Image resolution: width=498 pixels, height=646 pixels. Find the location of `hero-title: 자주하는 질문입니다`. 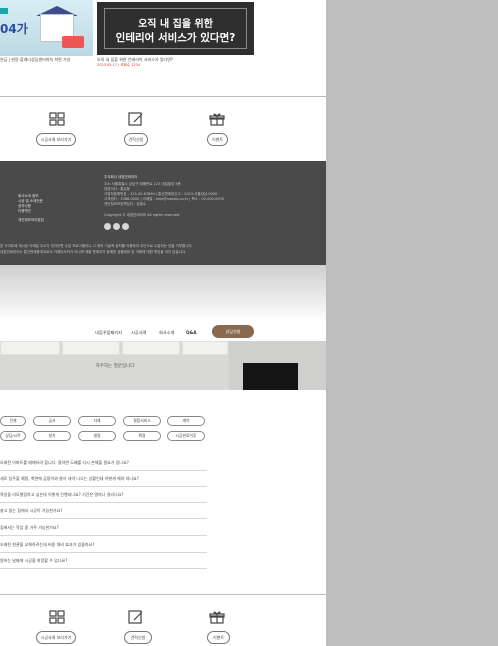

hero-title: 자주하는 질문입니다 is located at coordinates (115, 366).